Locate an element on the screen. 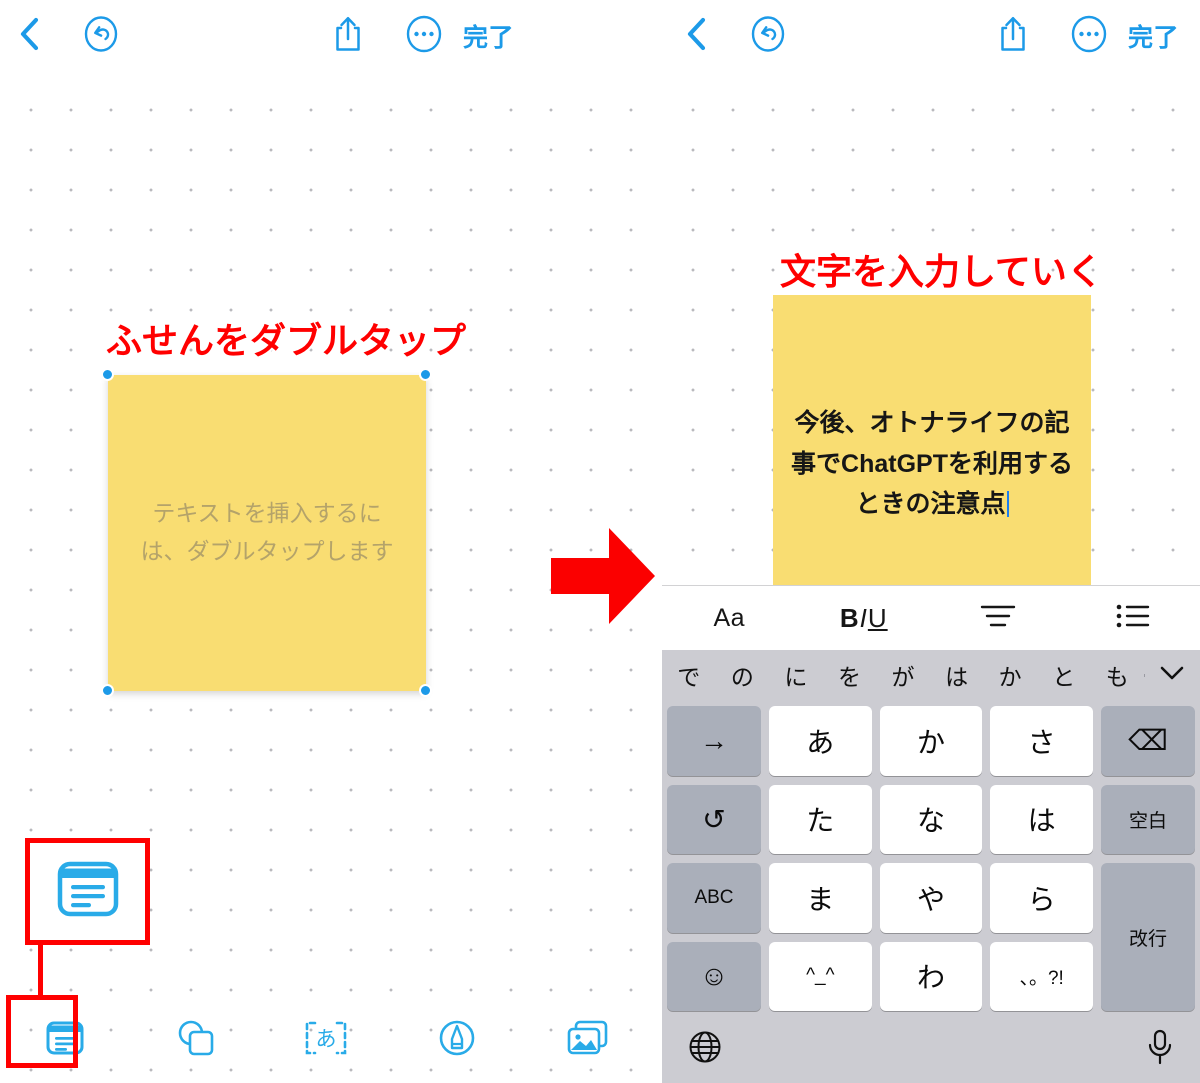 This screenshot has height=1083, width=1200. prediction-word: を is located at coordinates (850, 675).